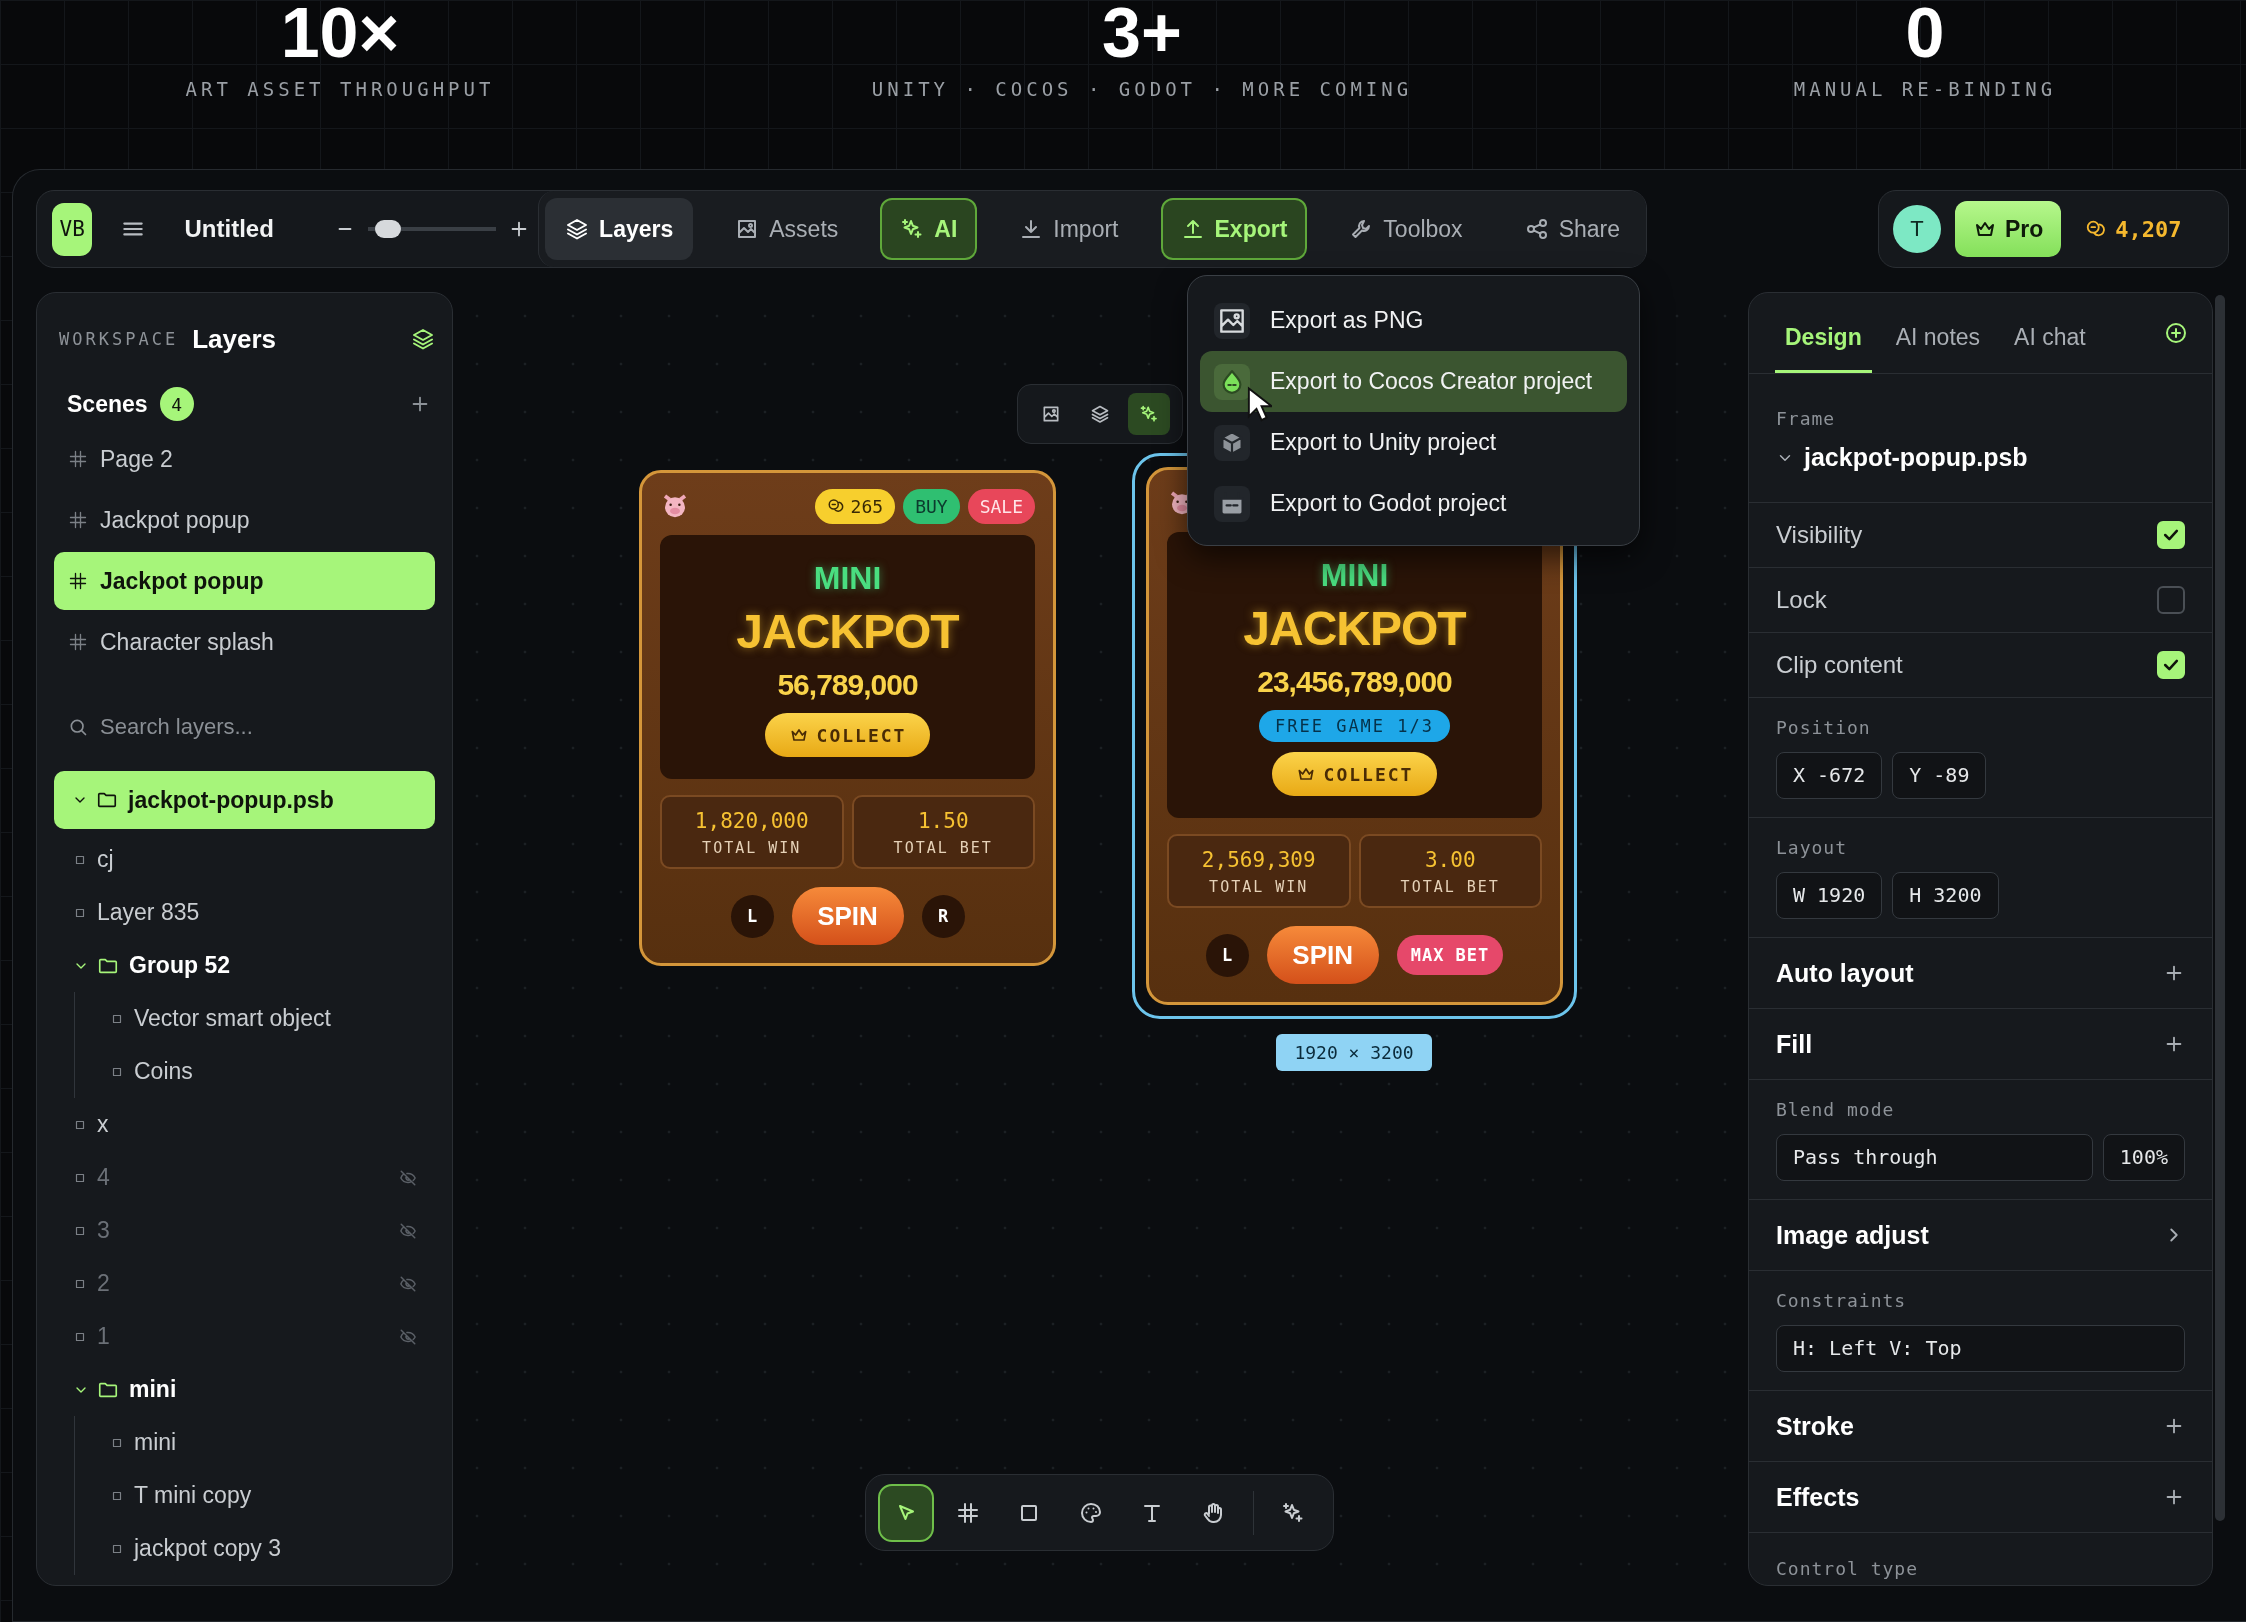 This screenshot has height=1622, width=2246. Describe the element at coordinates (787, 229) in the screenshot. I see `toolbar-tab: Assets` at that location.